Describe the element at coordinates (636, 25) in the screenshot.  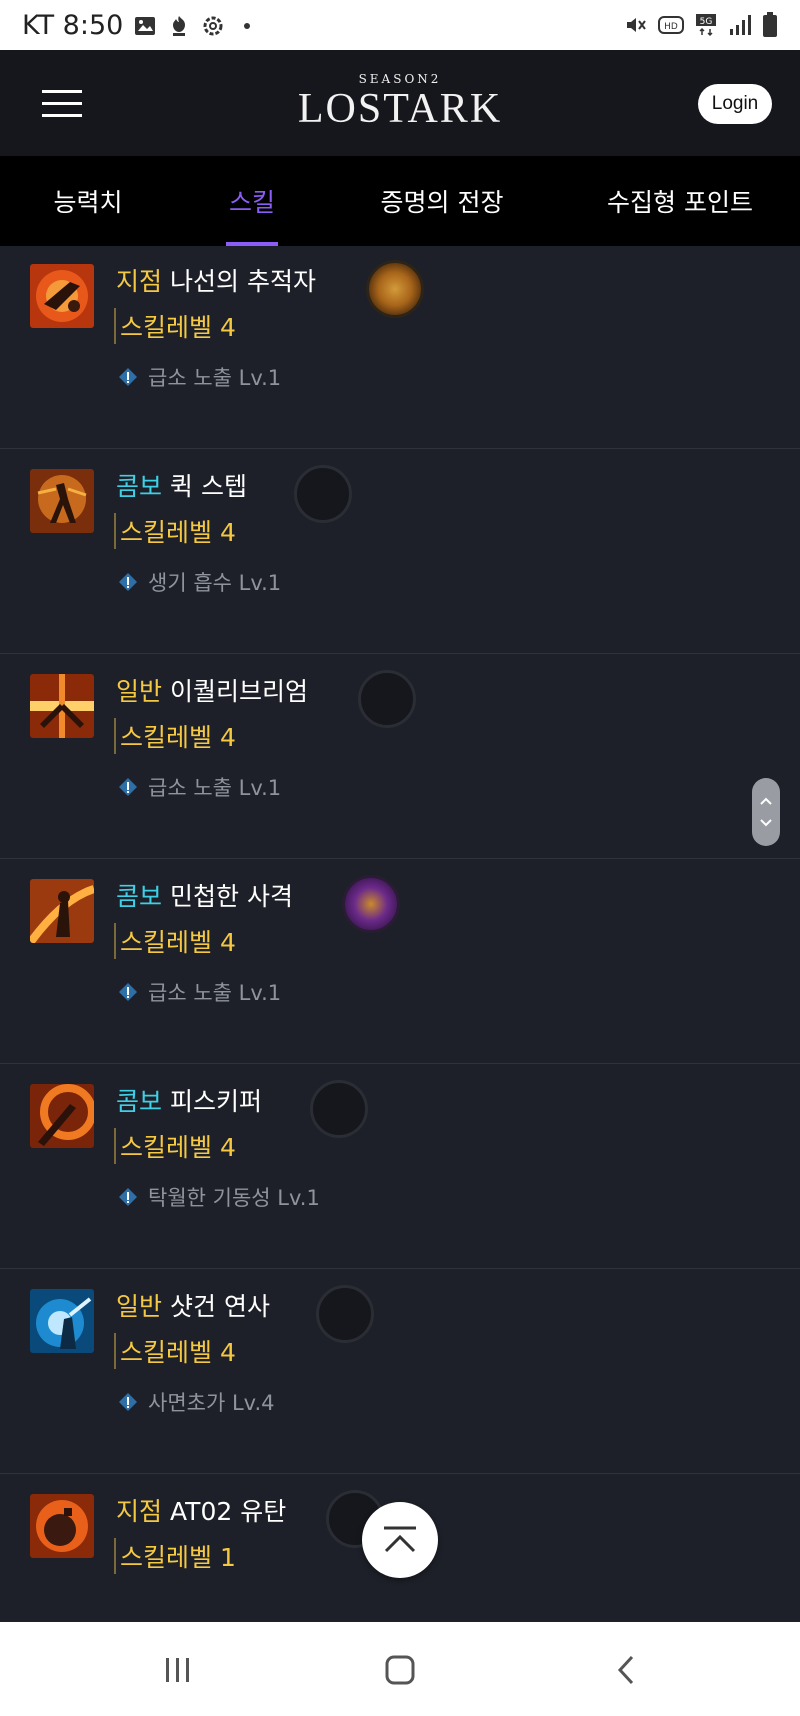
I see `mute-icon` at that location.